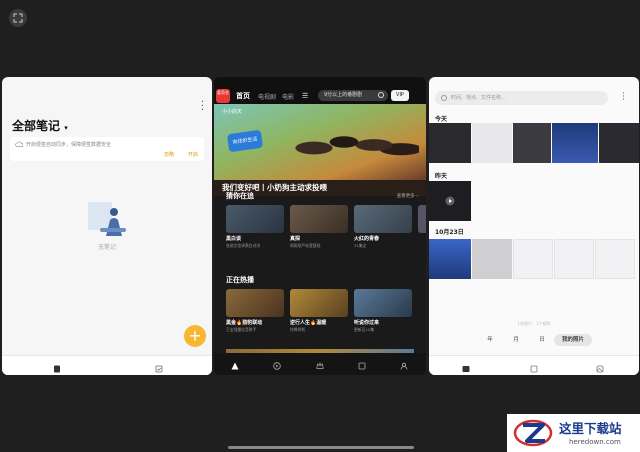  Describe the element at coordinates (367, 323) in the screenshot. I see `video-title: 听说你过来` at that location.